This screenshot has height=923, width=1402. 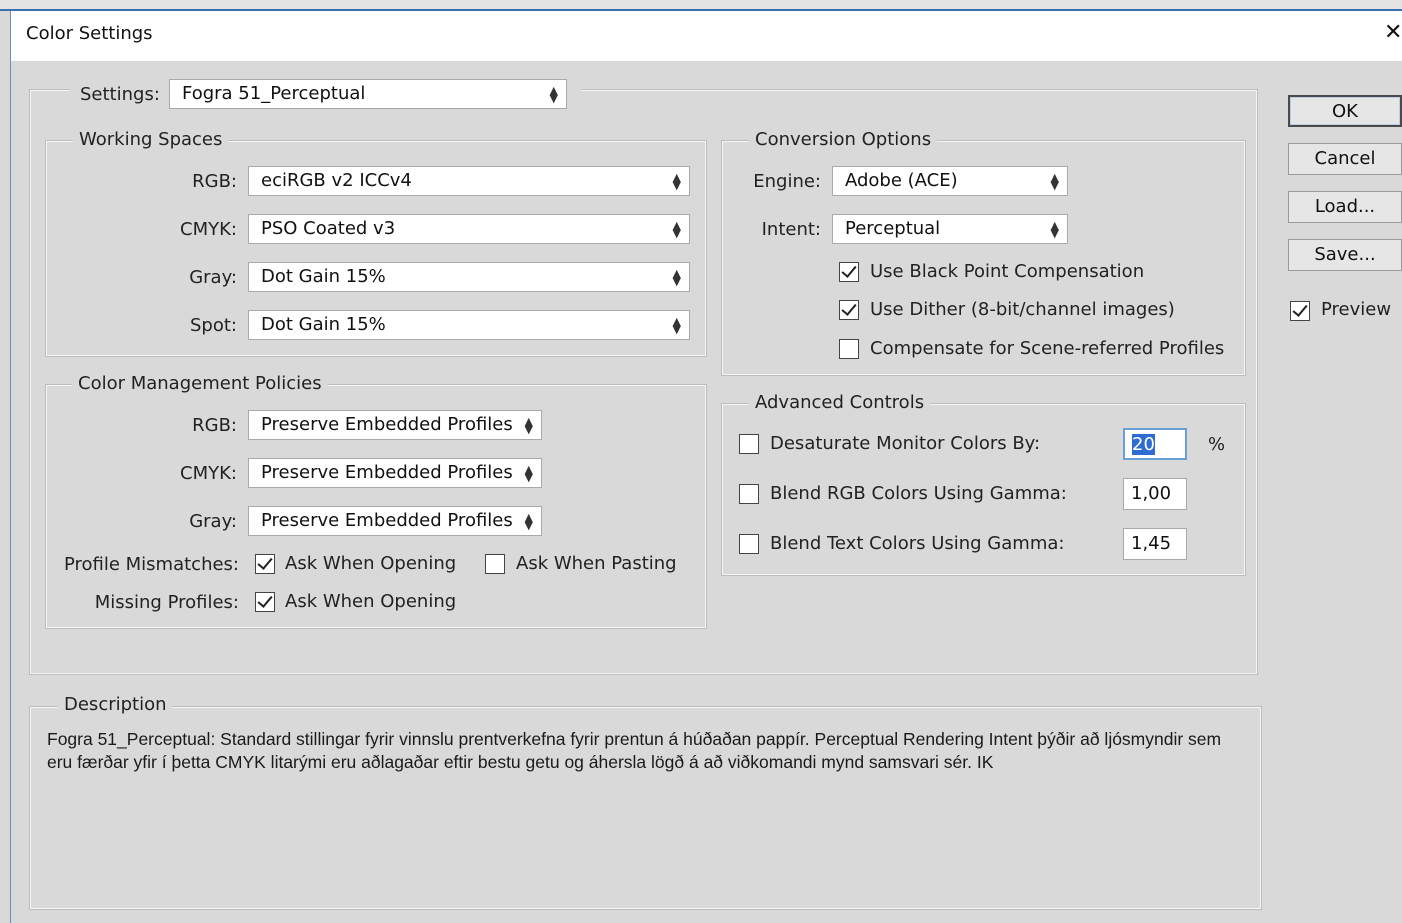 I want to click on policy-gray-value: Preserve Embedded Profiles, so click(x=387, y=520).